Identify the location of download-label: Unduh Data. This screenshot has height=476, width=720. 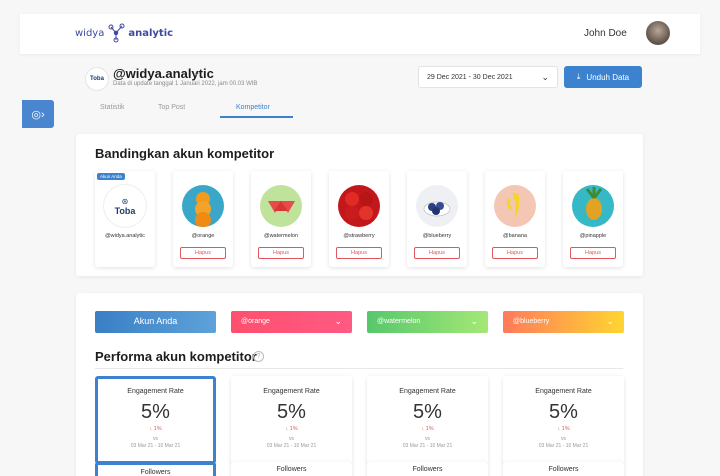
(608, 77).